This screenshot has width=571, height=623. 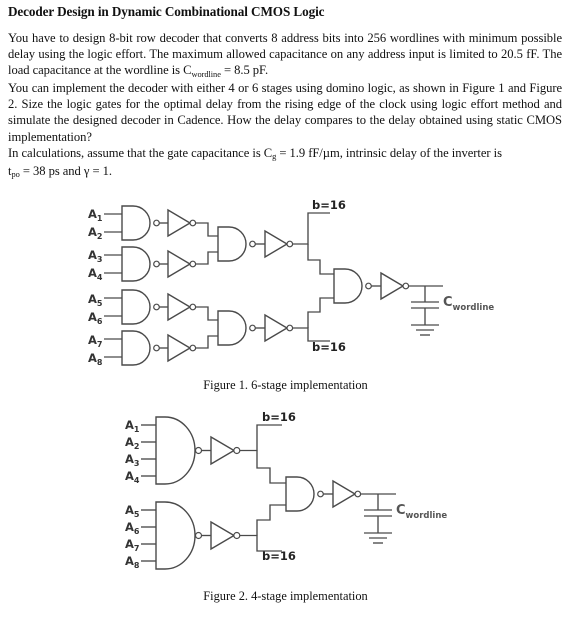 What do you see at coordinates (95, 318) in the screenshot?
I see `input-label-a6: A6` at bounding box center [95, 318].